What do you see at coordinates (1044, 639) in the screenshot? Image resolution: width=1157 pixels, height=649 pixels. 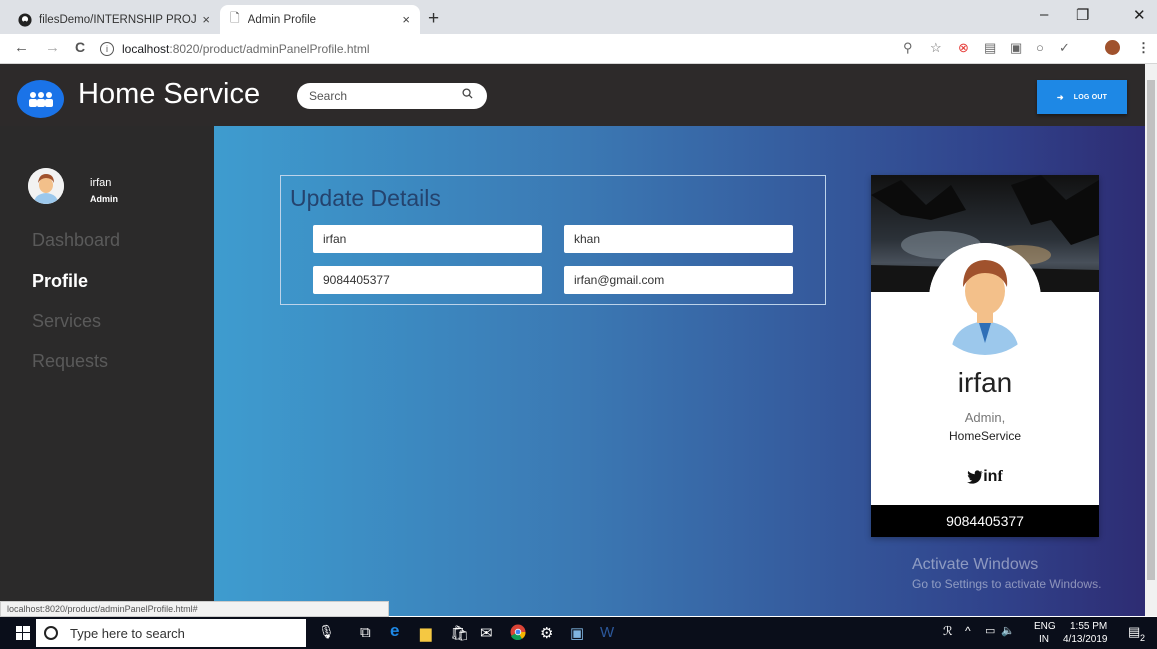 I see `region-code: IN` at bounding box center [1044, 639].